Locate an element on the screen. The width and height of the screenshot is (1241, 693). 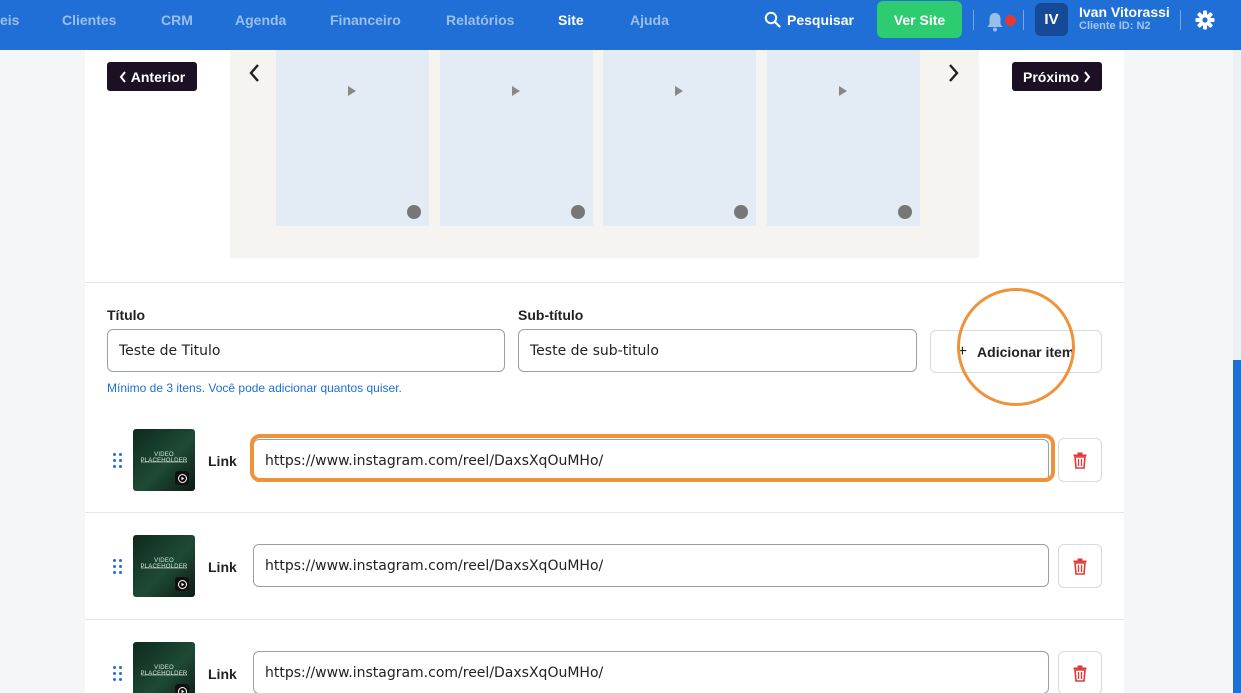
client-id: Cliente ID: N2 is located at coordinates (1115, 26).